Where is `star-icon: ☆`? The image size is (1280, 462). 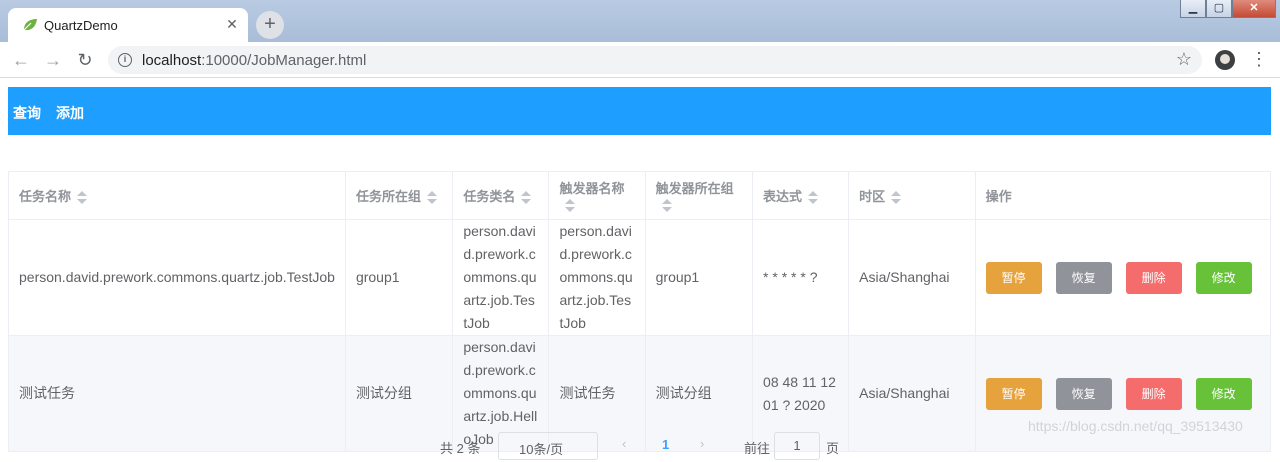 star-icon: ☆ is located at coordinates (1184, 59).